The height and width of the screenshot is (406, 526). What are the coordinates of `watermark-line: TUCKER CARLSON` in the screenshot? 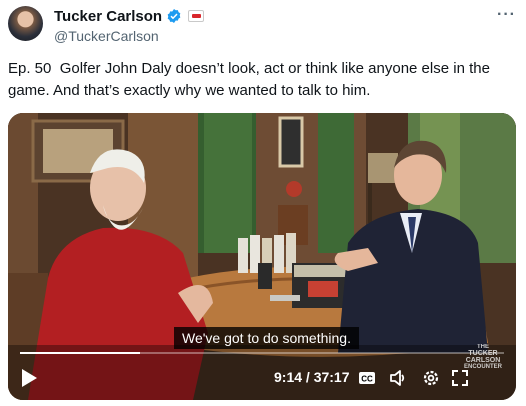 It's located at (483, 357).